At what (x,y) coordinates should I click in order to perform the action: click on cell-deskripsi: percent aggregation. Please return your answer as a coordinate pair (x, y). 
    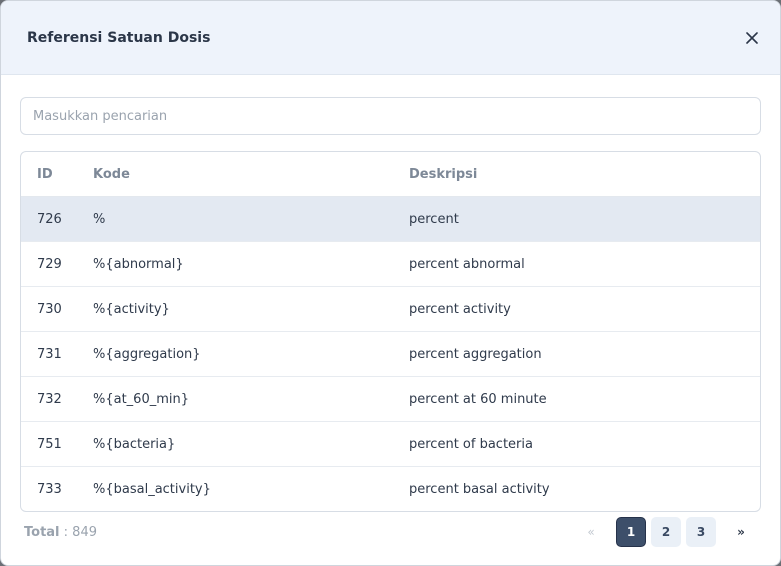
    Looking at the image, I should click on (584, 354).